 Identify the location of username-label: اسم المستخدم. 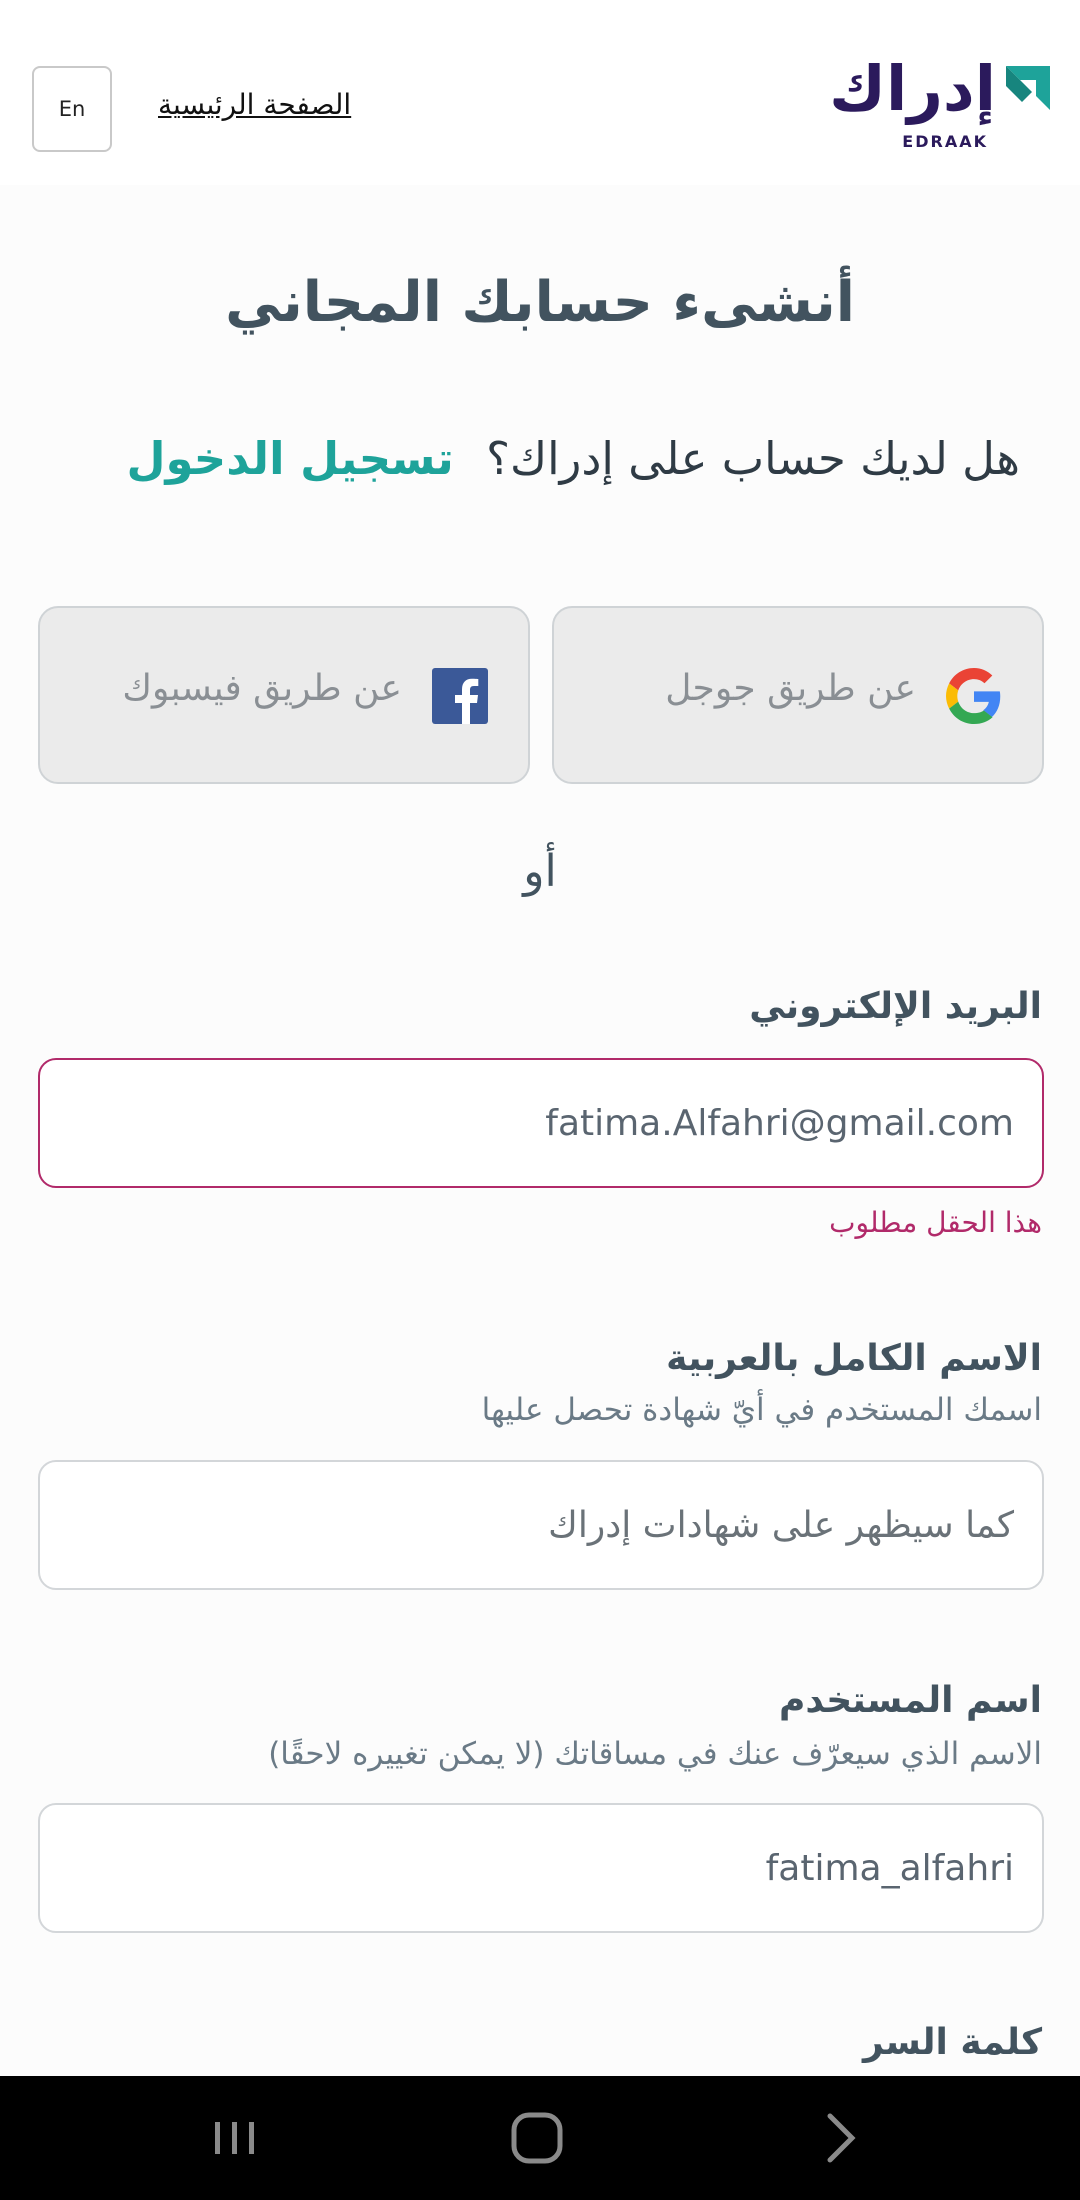
(910, 1700).